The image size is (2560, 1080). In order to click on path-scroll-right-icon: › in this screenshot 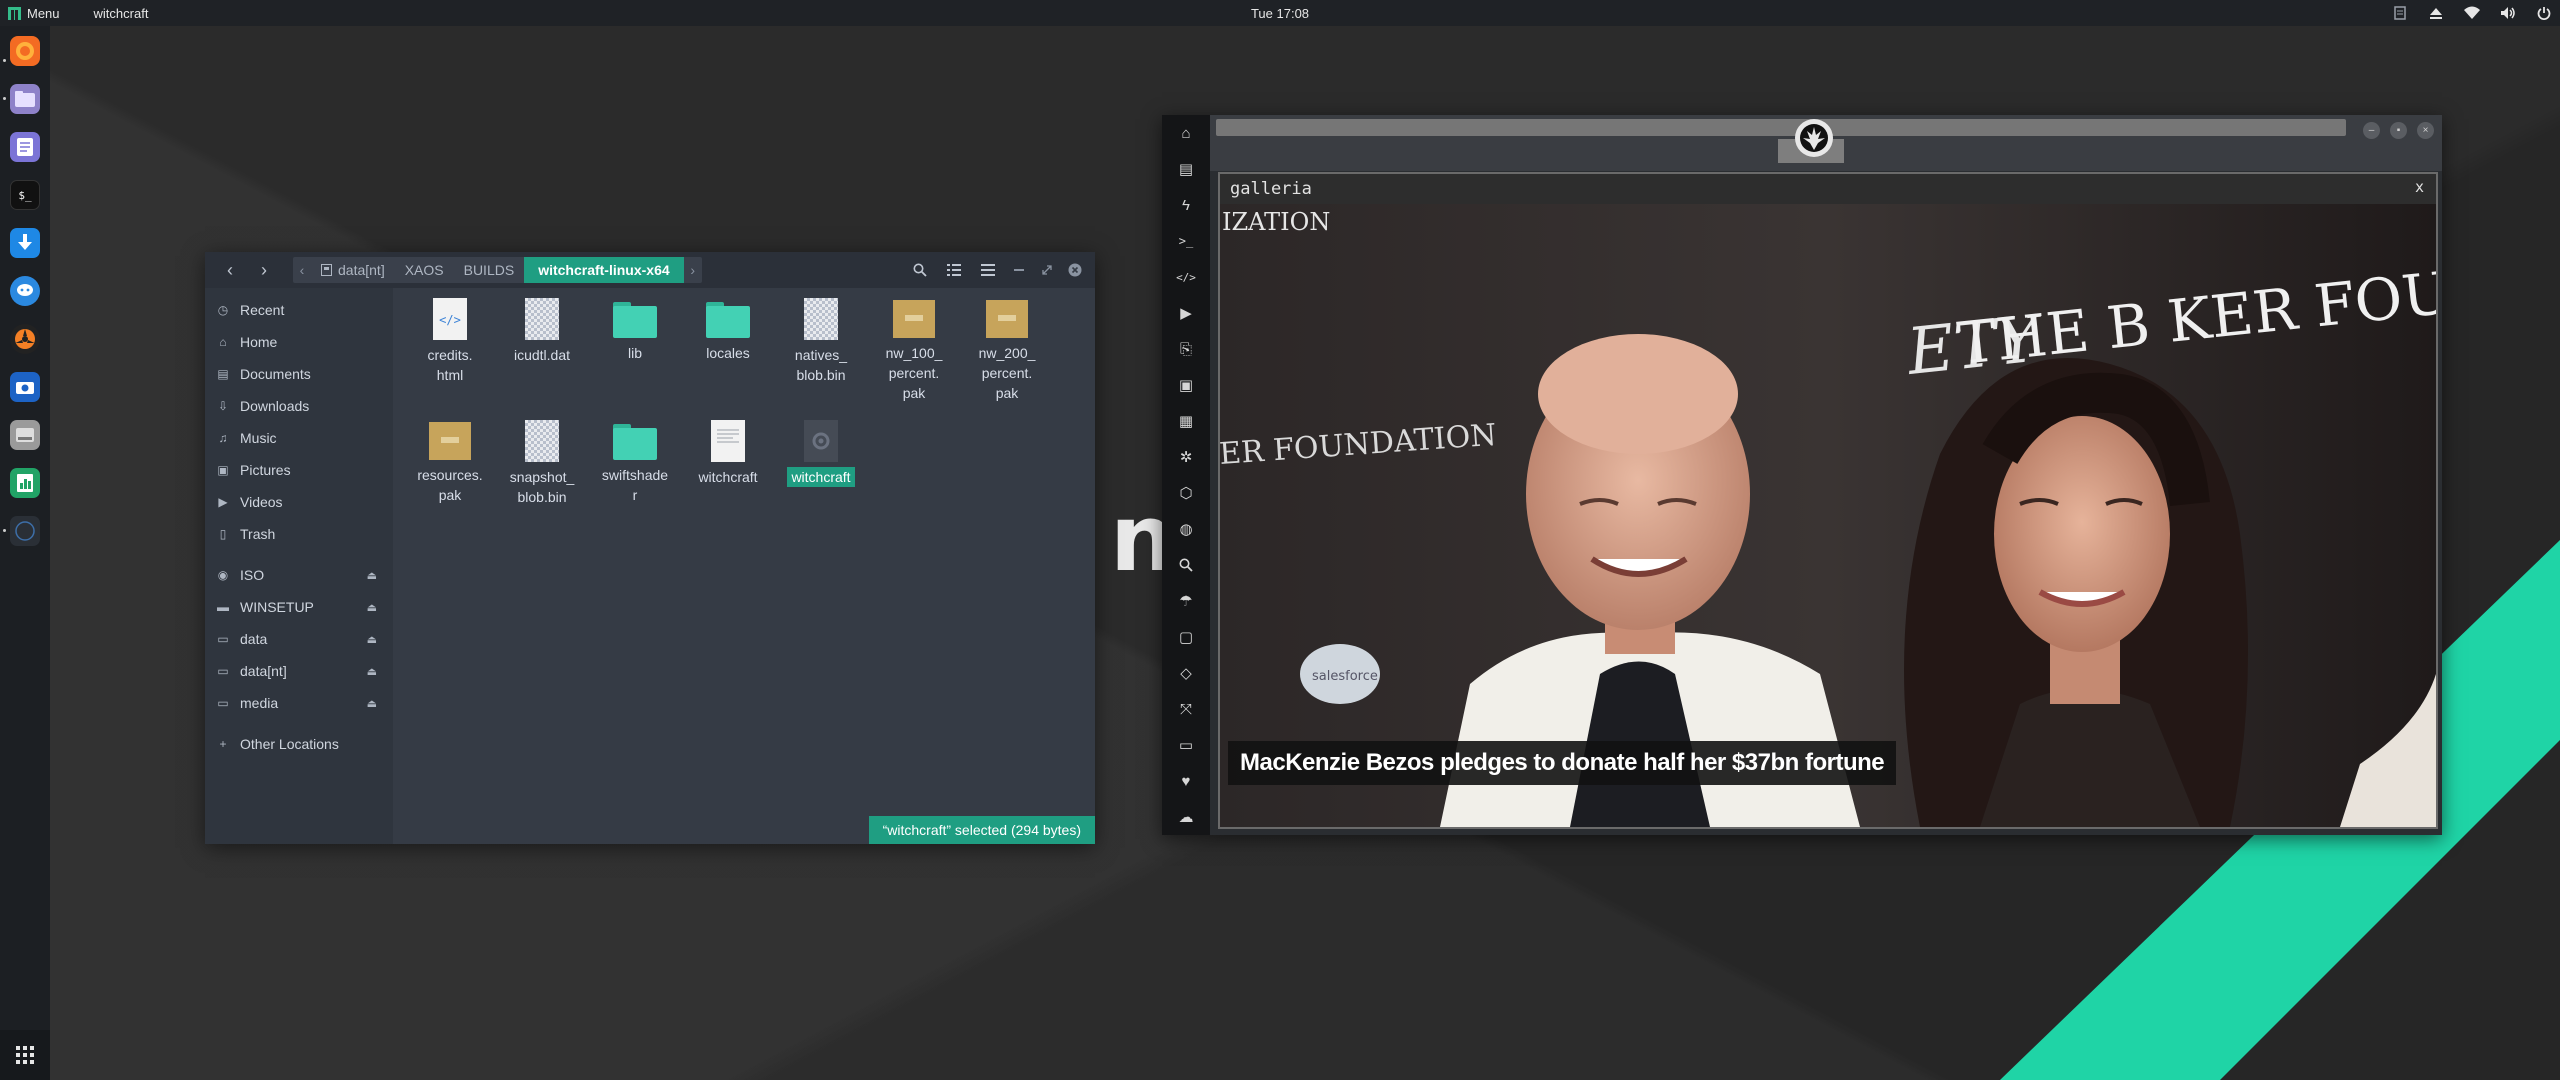, I will do `click(693, 270)`.